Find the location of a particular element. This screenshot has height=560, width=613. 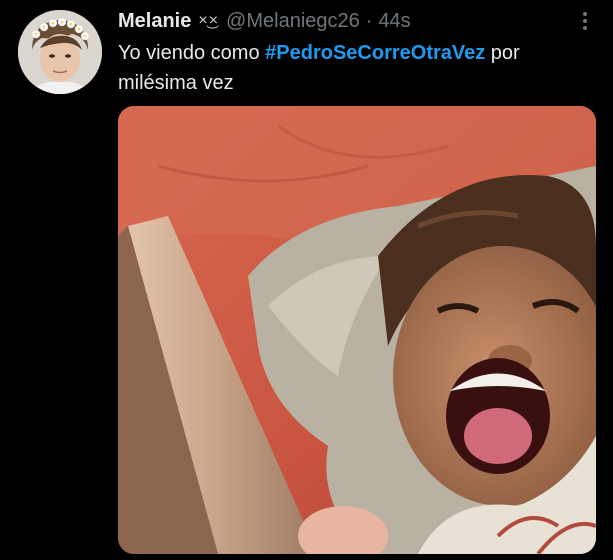

tweet-header: Melanie ×͜× @Melaniegc26 · 44s is located at coordinates (264, 21).